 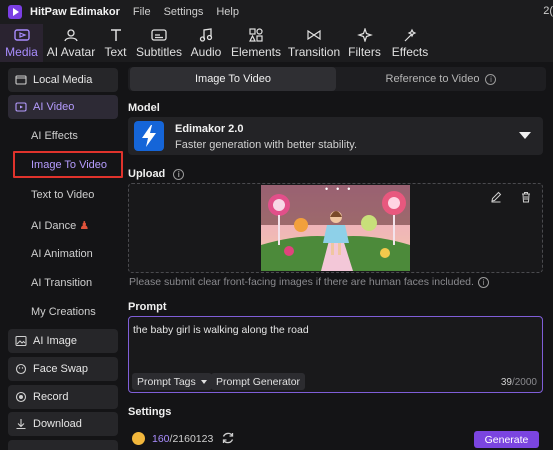 I want to click on sidebar-sub-ai-effects: AI Effects, so click(x=54, y=136).